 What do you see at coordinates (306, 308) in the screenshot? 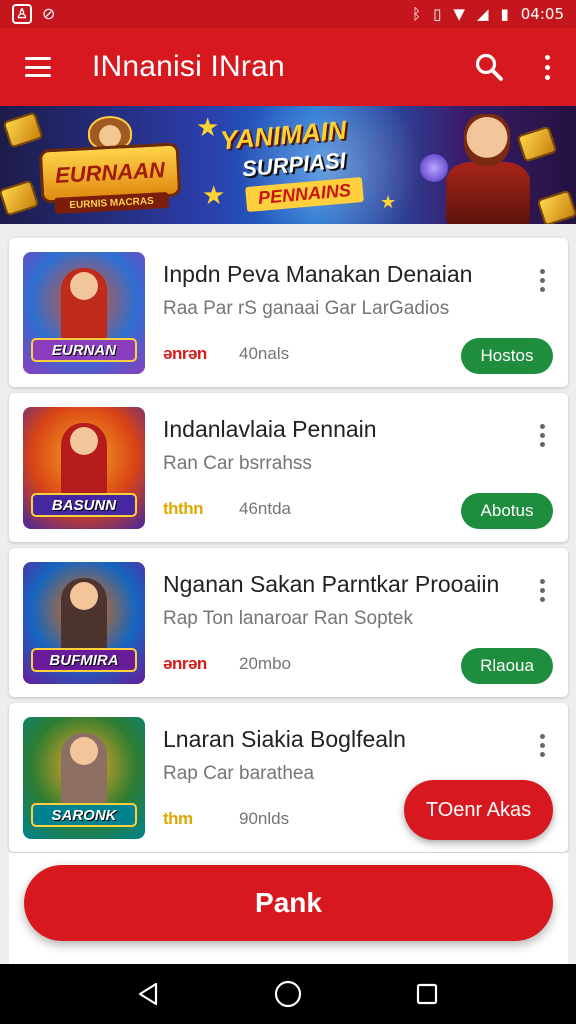
I see `item-subtitle: Raa Par rS ganaai Gar LarGadios` at bounding box center [306, 308].